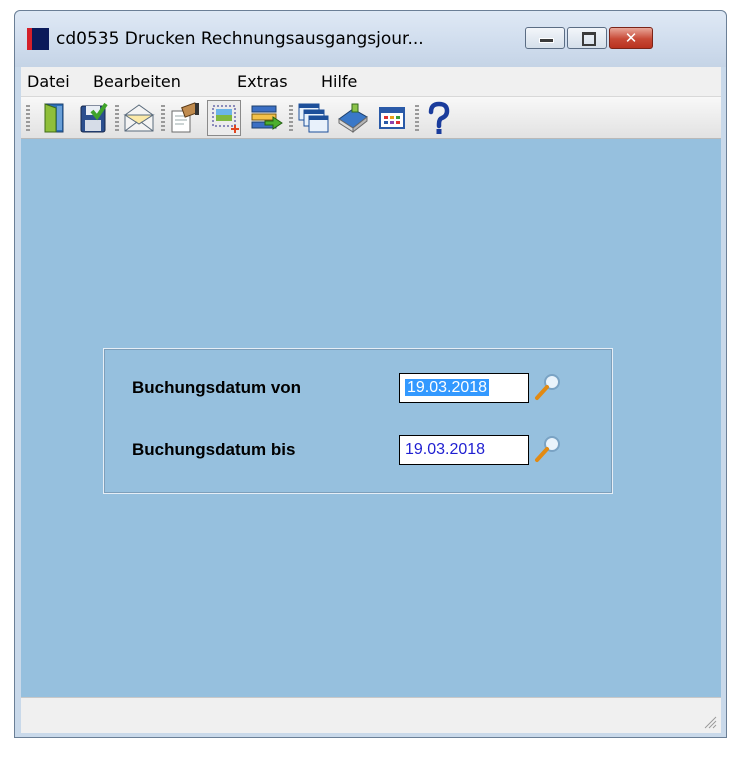  Describe the element at coordinates (214, 449) in the screenshot. I see `date-to-label: Buchungsdatum bis` at that location.